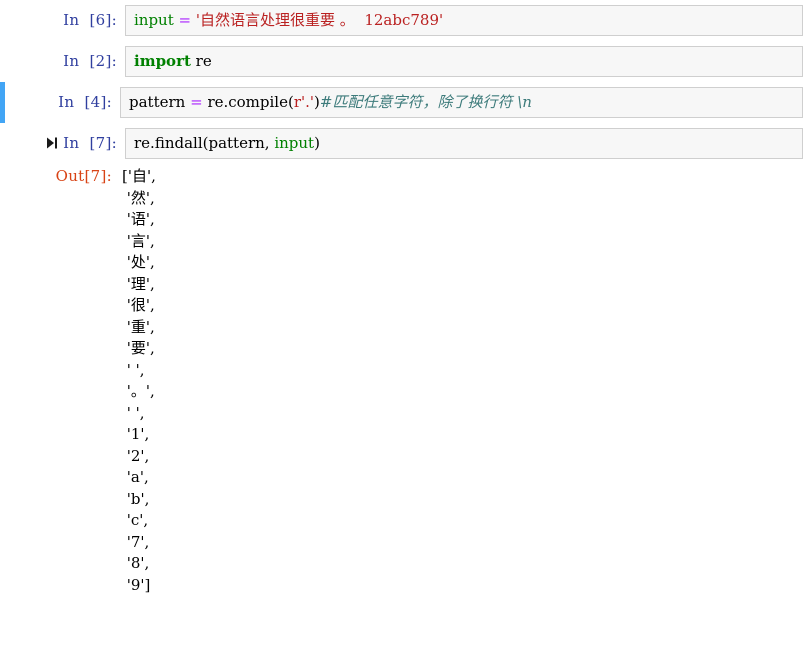 The width and height of the screenshot is (803, 656). What do you see at coordinates (248, 102) in the screenshot?
I see `code-token-plain: re.compile(` at bounding box center [248, 102].